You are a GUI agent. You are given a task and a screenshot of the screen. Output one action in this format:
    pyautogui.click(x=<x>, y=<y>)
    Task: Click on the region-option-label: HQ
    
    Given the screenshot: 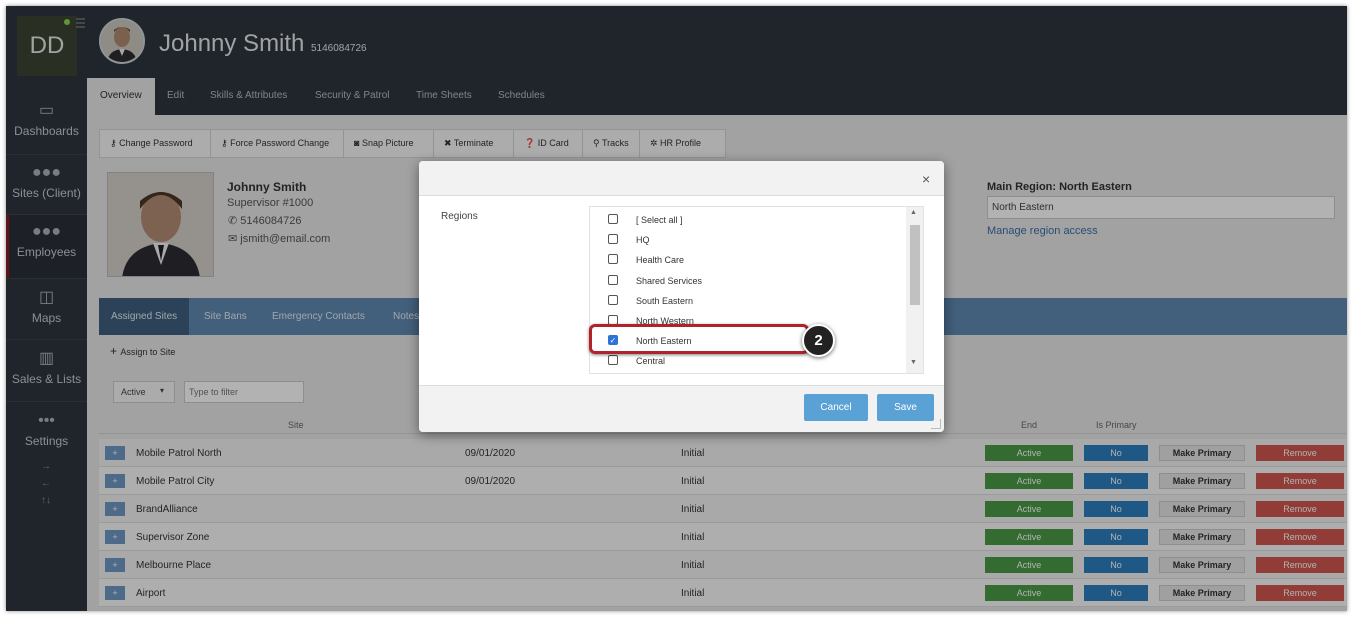 What is the action you would take?
    pyautogui.click(x=643, y=240)
    